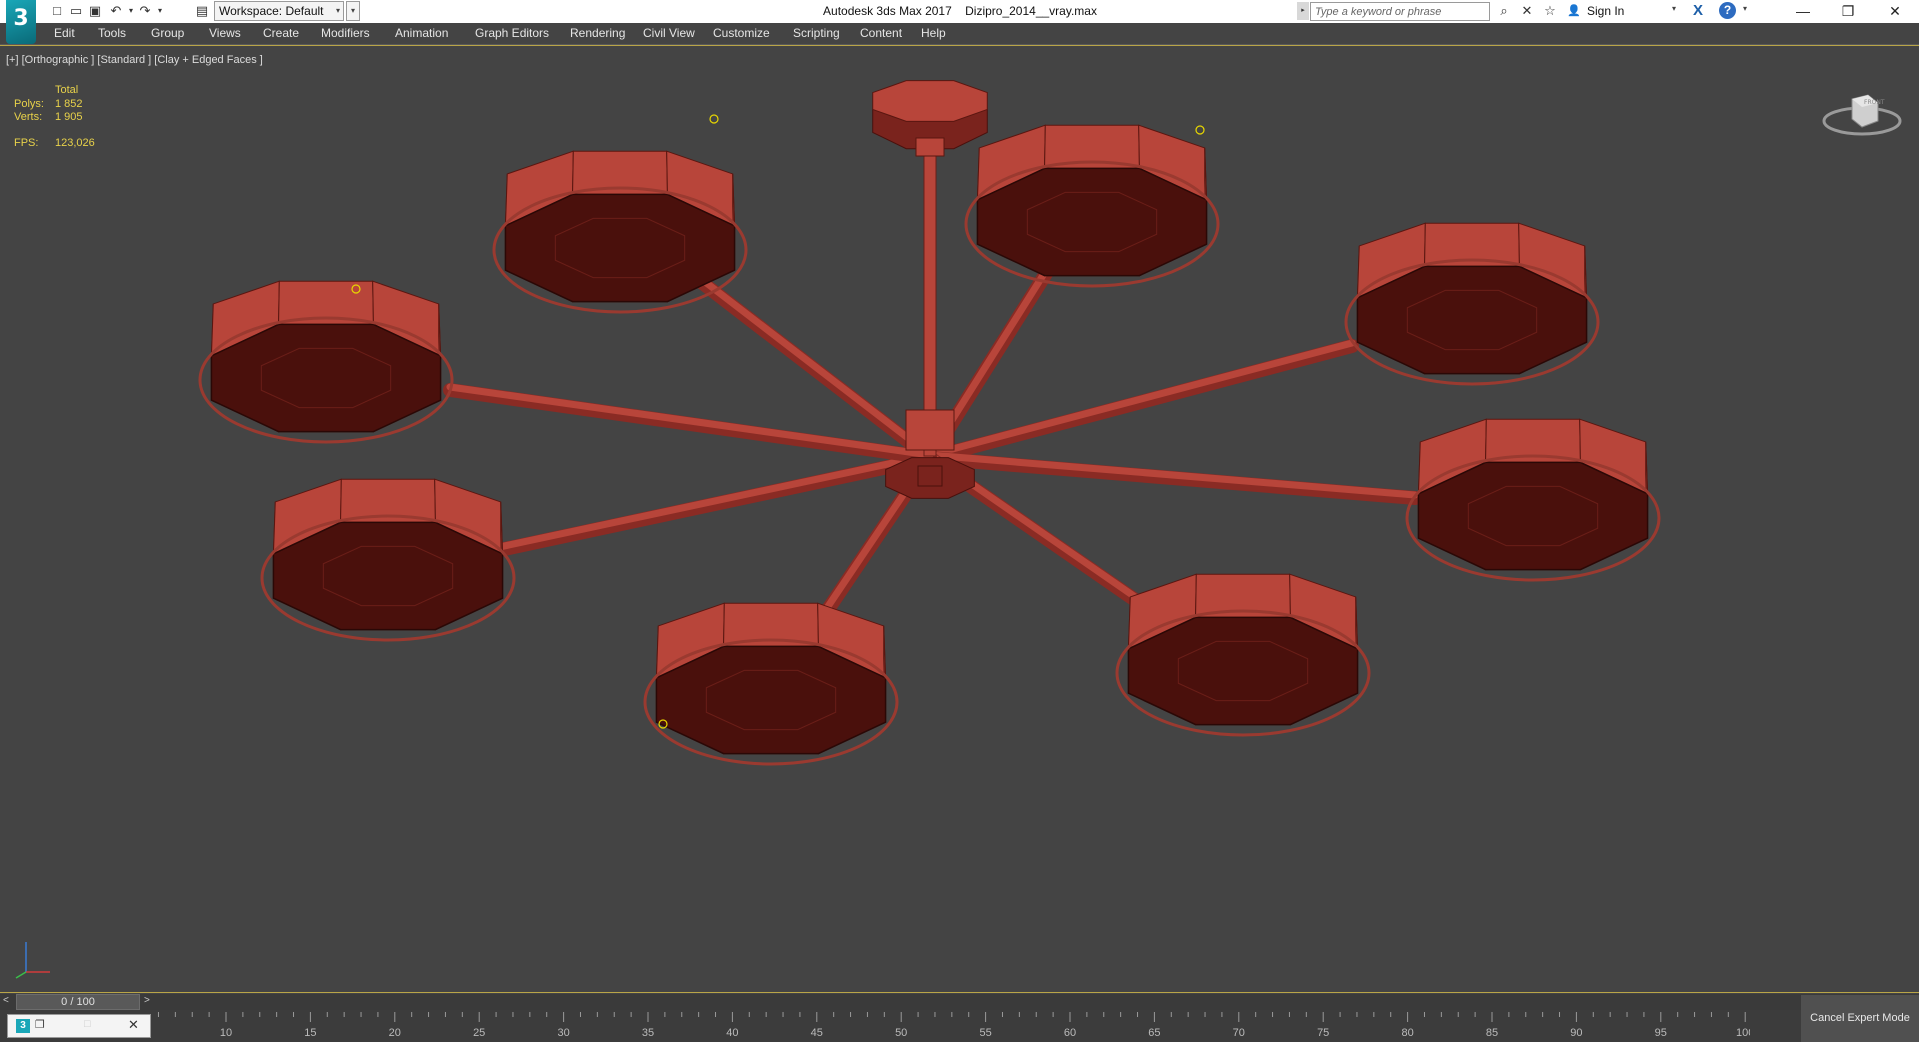  What do you see at coordinates (78, 1002) in the screenshot?
I see `time-slider-thumb: 0 / 100` at bounding box center [78, 1002].